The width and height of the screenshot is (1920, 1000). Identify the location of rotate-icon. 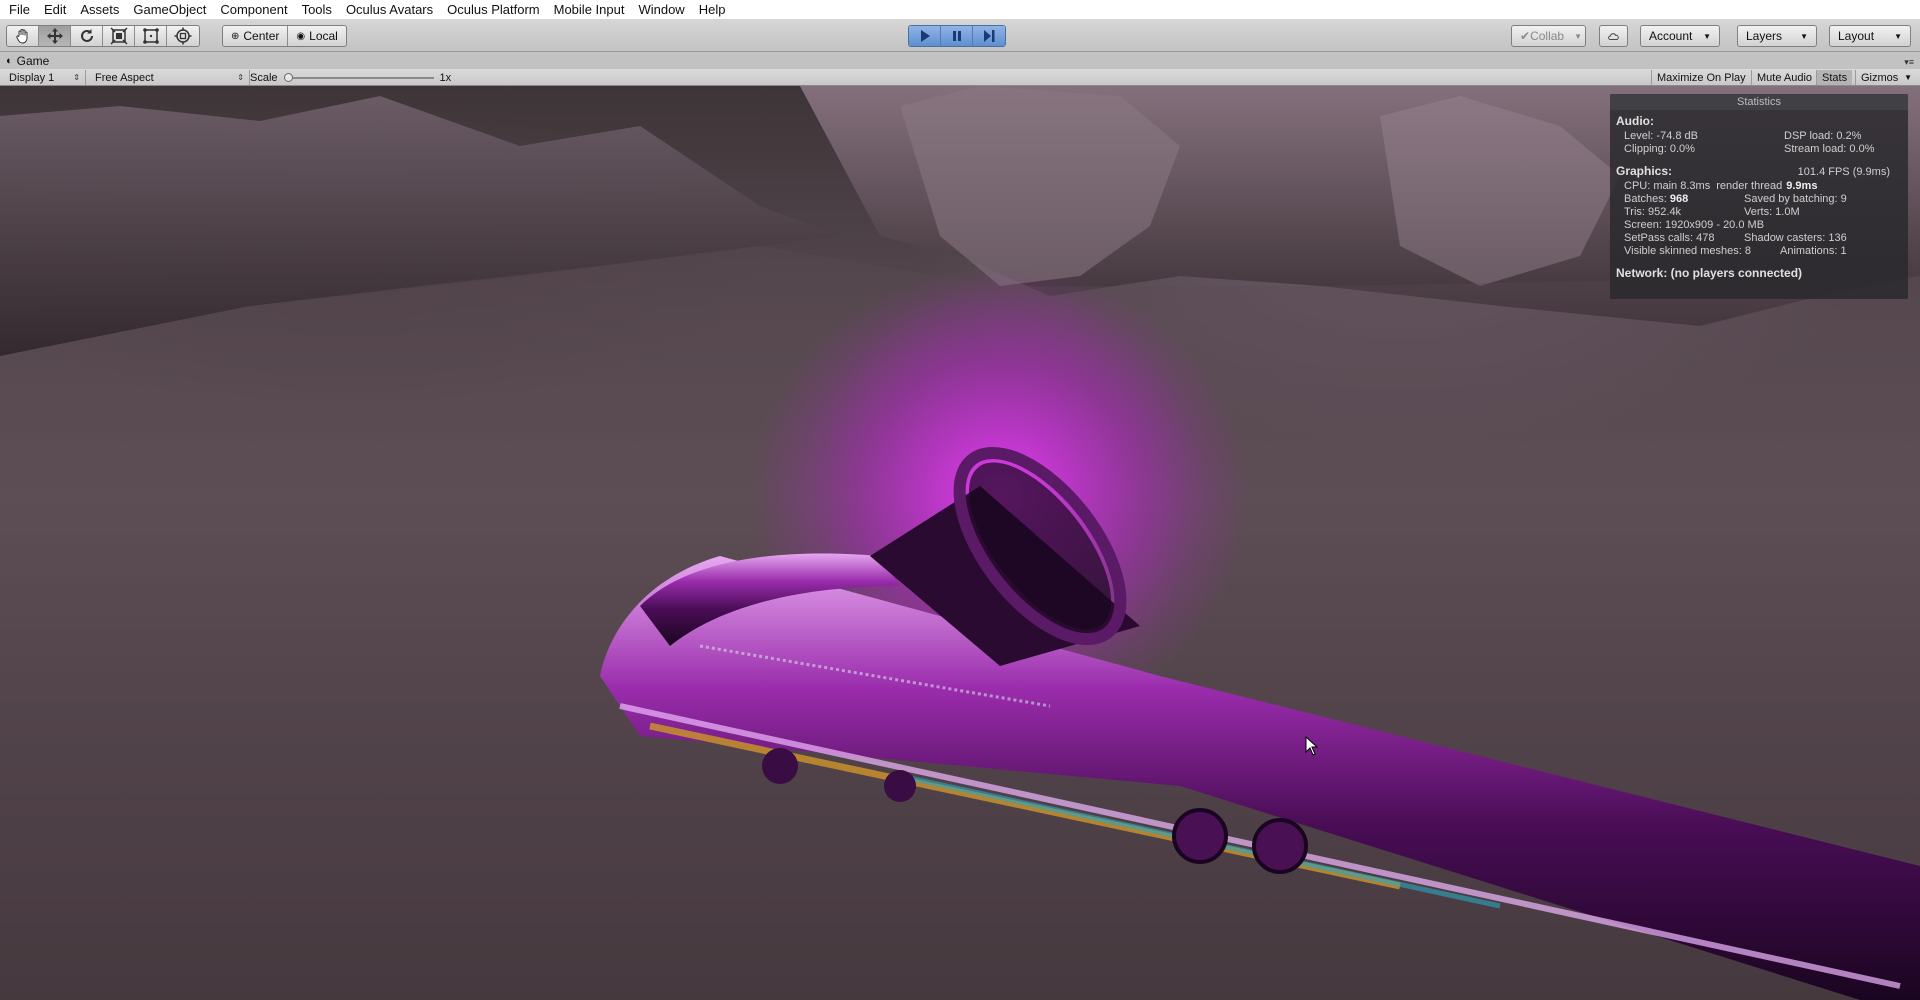
(86, 35).